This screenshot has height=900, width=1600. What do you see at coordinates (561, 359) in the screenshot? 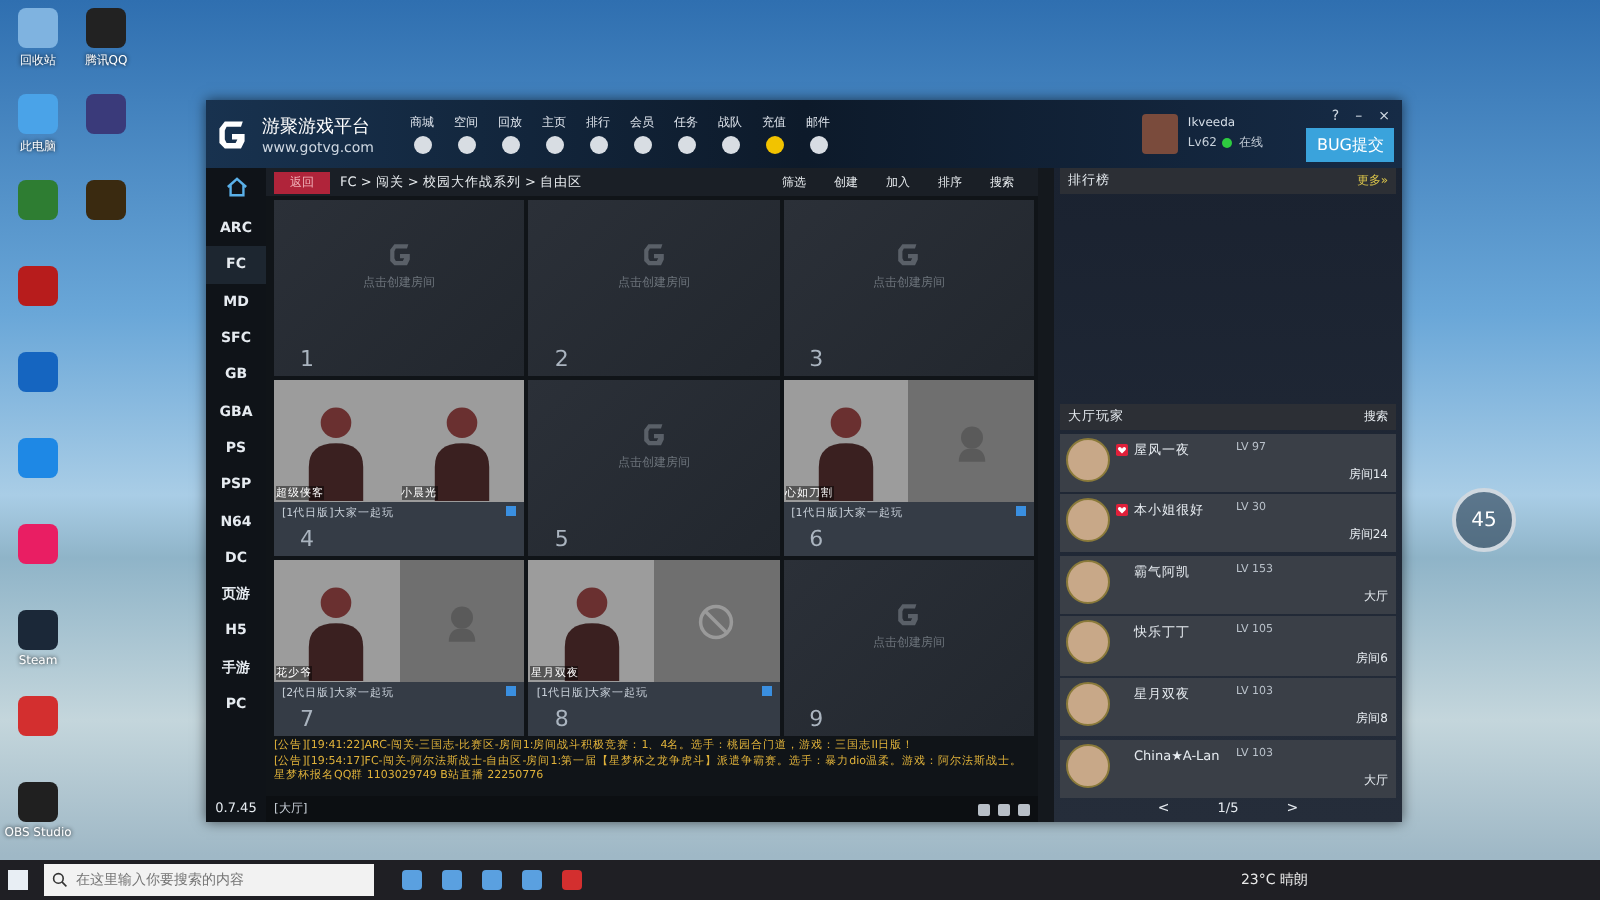
I see `room-number: 2` at bounding box center [561, 359].